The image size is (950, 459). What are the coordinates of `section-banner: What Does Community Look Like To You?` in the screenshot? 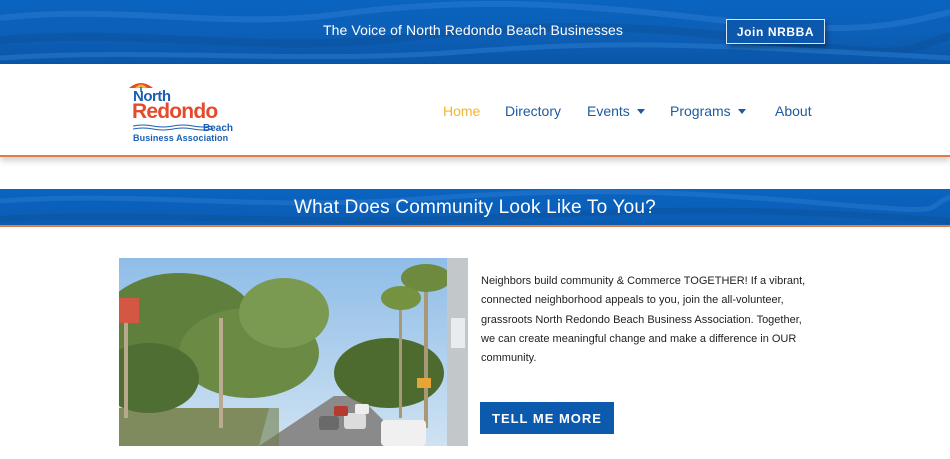 It's located at (475, 208).